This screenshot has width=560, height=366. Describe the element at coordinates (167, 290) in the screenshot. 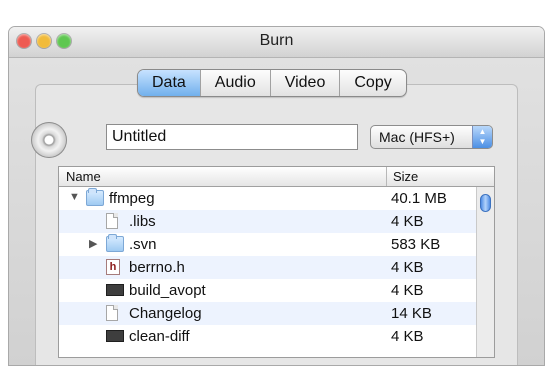

I see `file-name: build_avopt` at that location.